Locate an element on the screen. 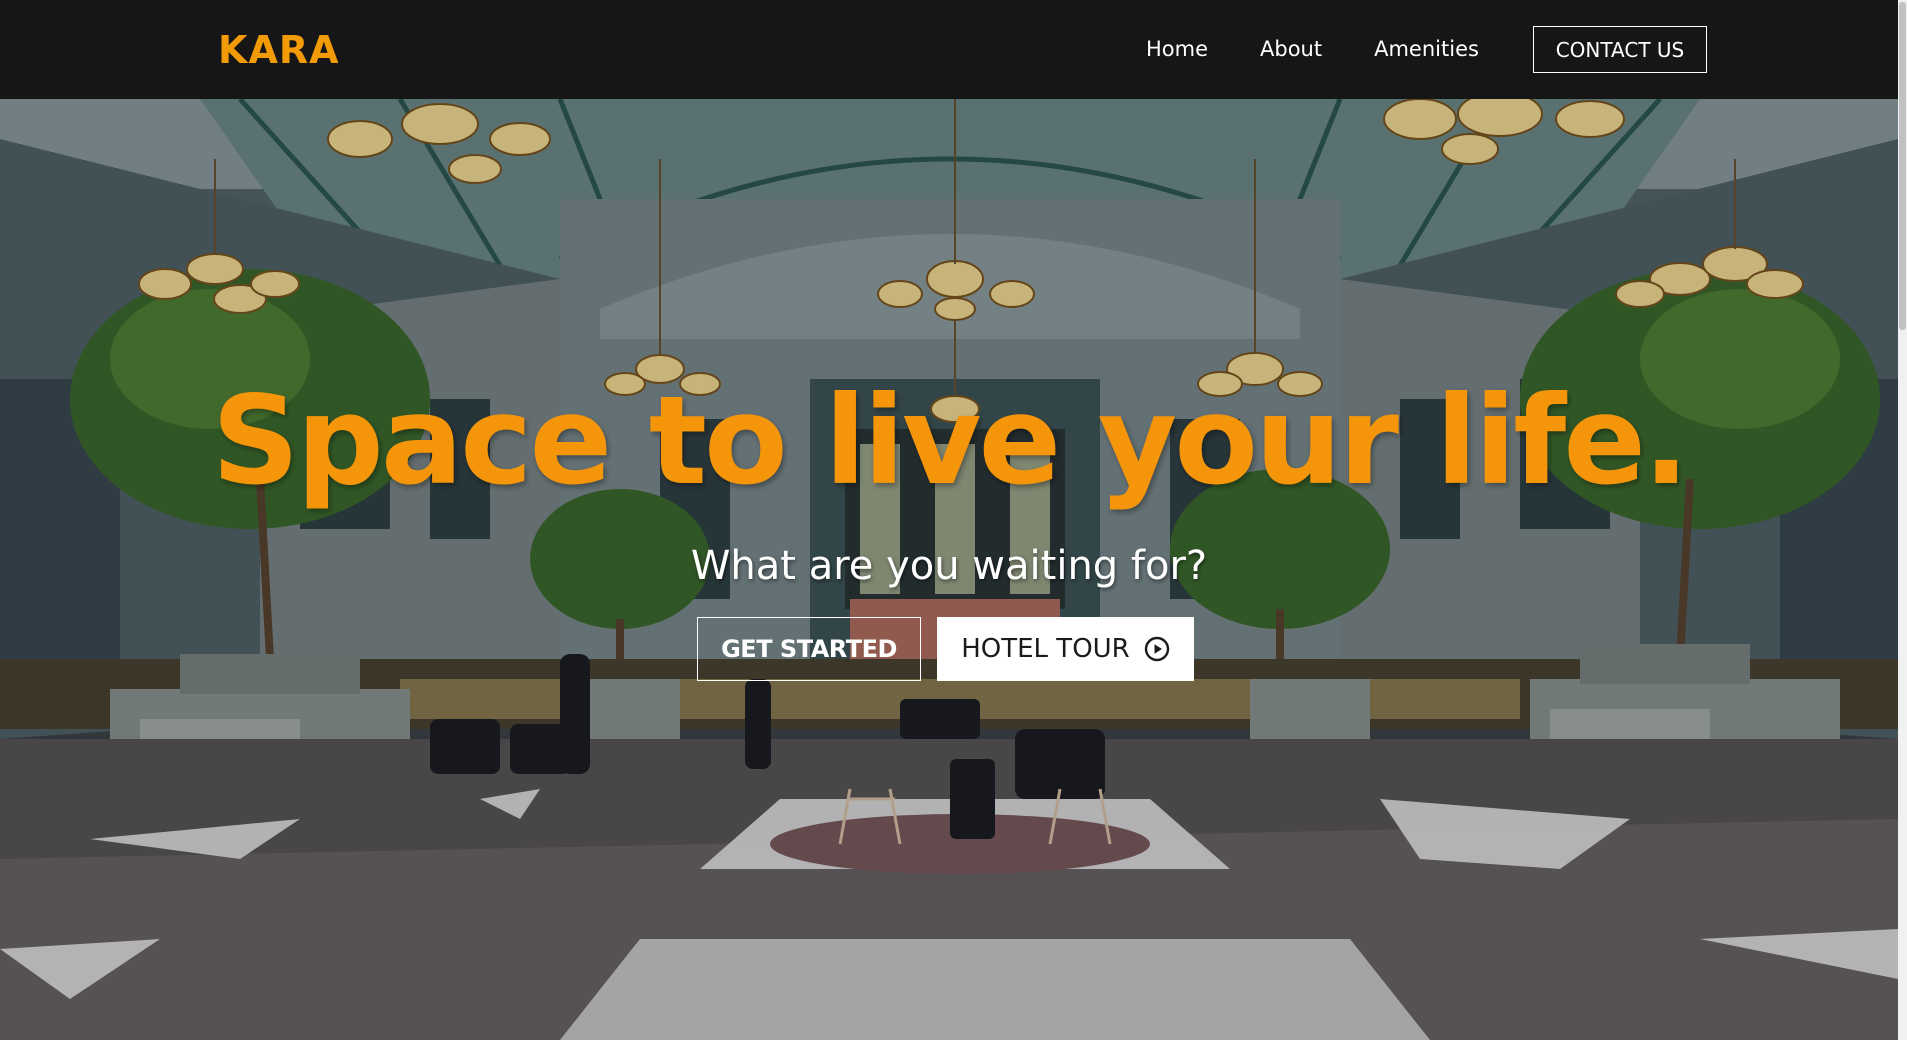 This screenshot has height=1040, width=1907. page-scrollbar is located at coordinates (1902, 520).